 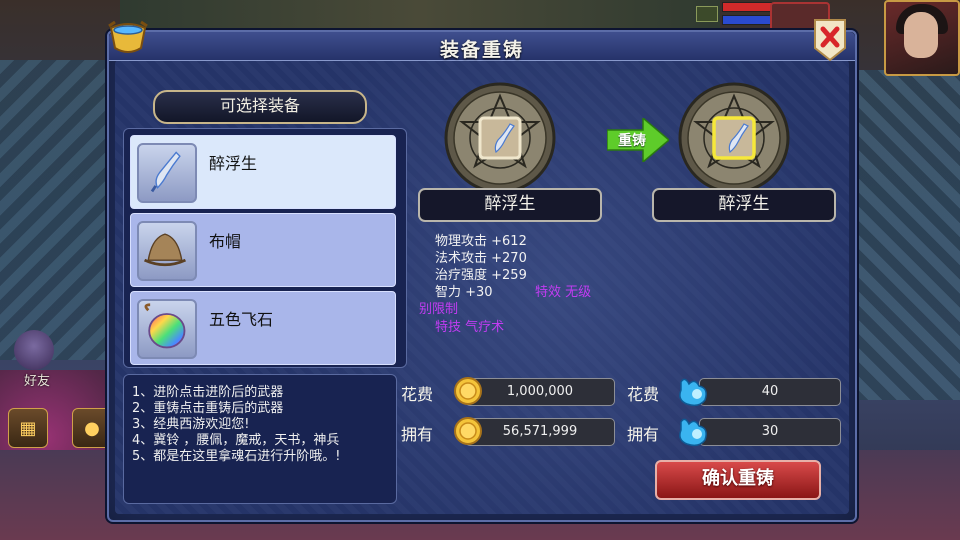 I want to click on target-equipment-name: 醉浮生, so click(x=744, y=205).